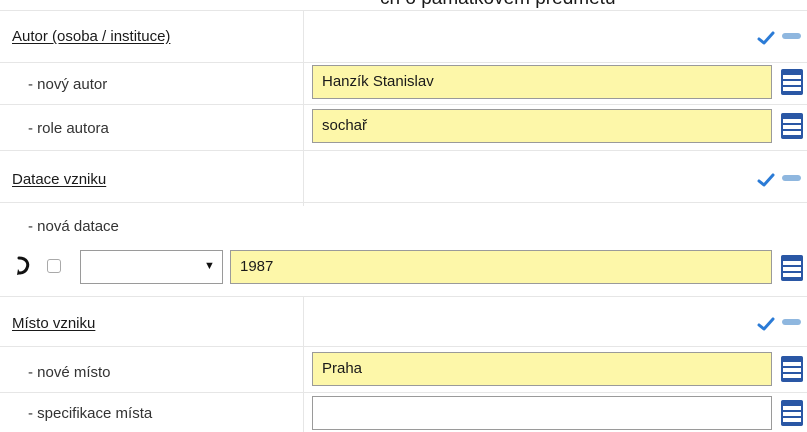  Describe the element at coordinates (73, 226) in the screenshot. I see `new-dating-label: - nová datace` at that location.